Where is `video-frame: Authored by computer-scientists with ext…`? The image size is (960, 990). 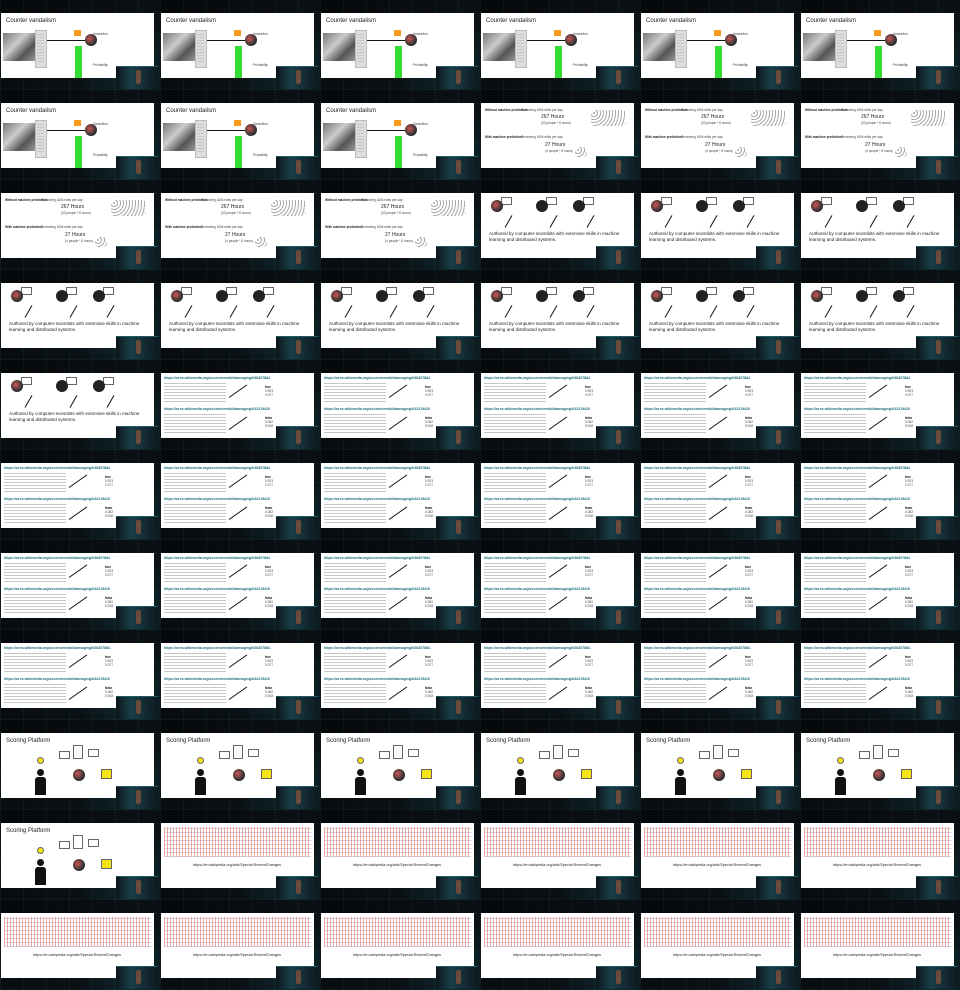 video-frame: Authored by computer-scientists with ext… is located at coordinates (720, 315).